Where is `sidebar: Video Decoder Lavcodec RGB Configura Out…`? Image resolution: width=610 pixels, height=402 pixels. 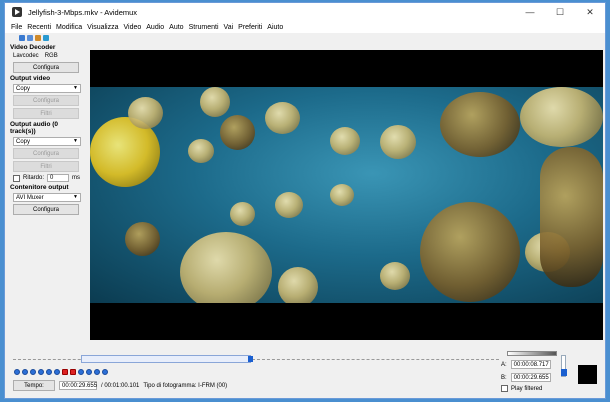 sidebar: Video Decoder Lavcodec RGB Configura Out… is located at coordinates (45, 177).